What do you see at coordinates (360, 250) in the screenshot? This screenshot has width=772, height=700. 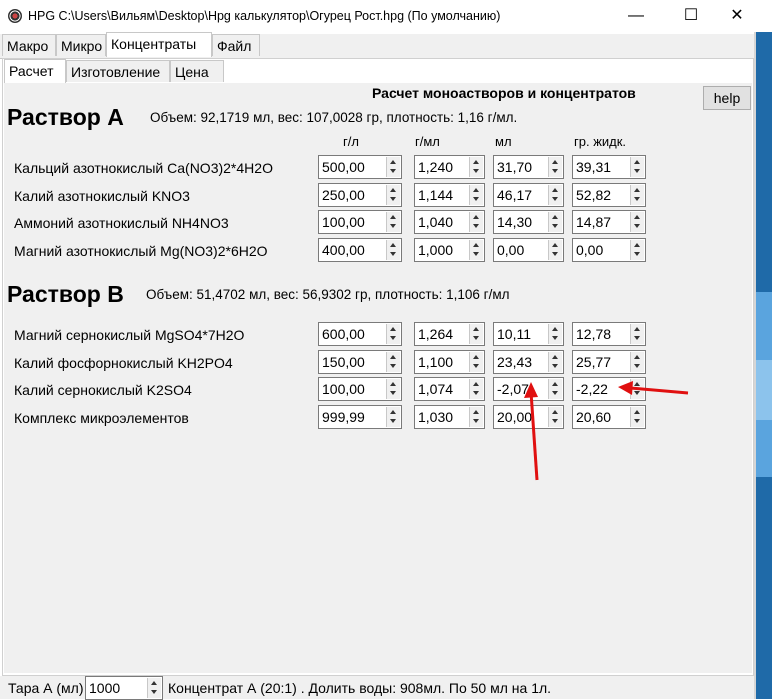 I see `spin-gl-a3: 400,00` at bounding box center [360, 250].